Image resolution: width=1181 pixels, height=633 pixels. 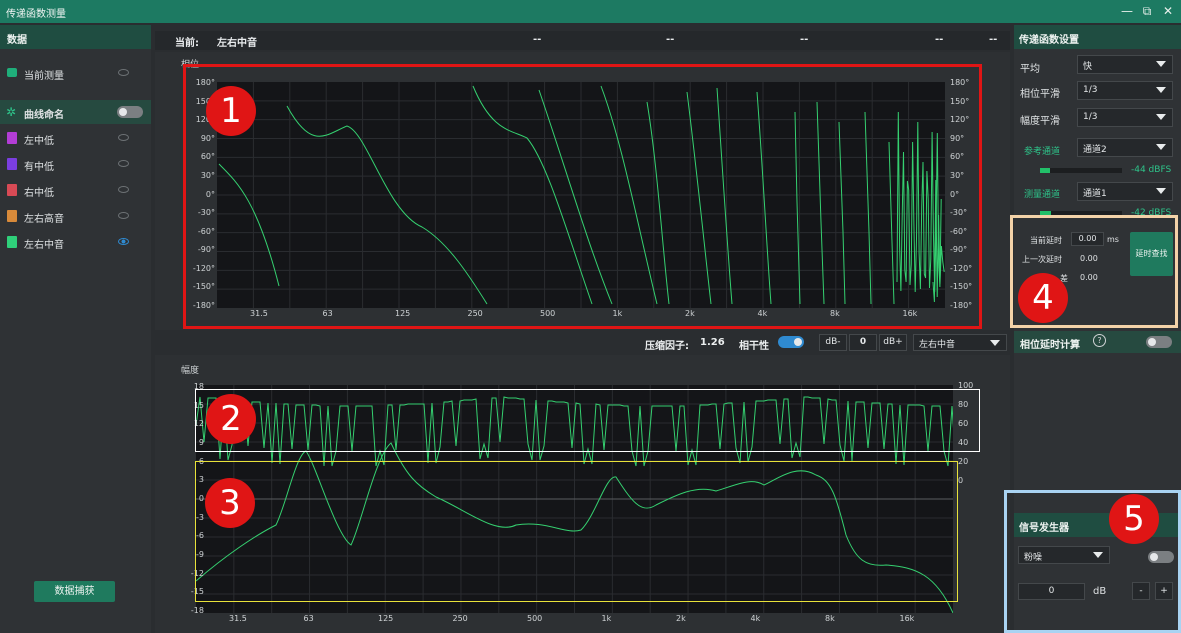 What do you see at coordinates (1125, 191) in the screenshot?
I see `meas-channel-dropdown: 通道1` at bounding box center [1125, 191].